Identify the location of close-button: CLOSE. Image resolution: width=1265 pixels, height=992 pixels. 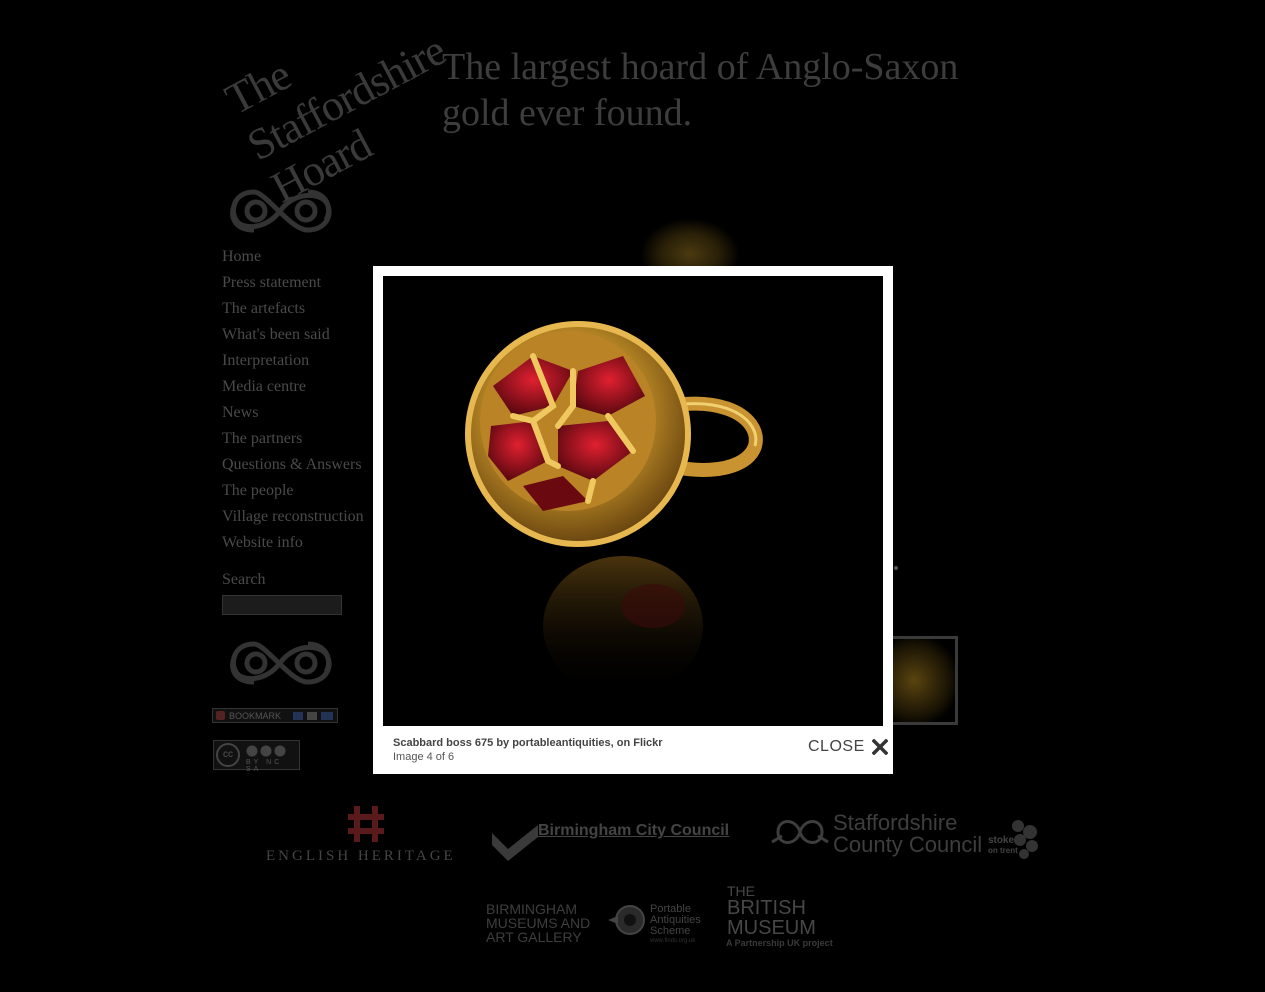
(848, 747).